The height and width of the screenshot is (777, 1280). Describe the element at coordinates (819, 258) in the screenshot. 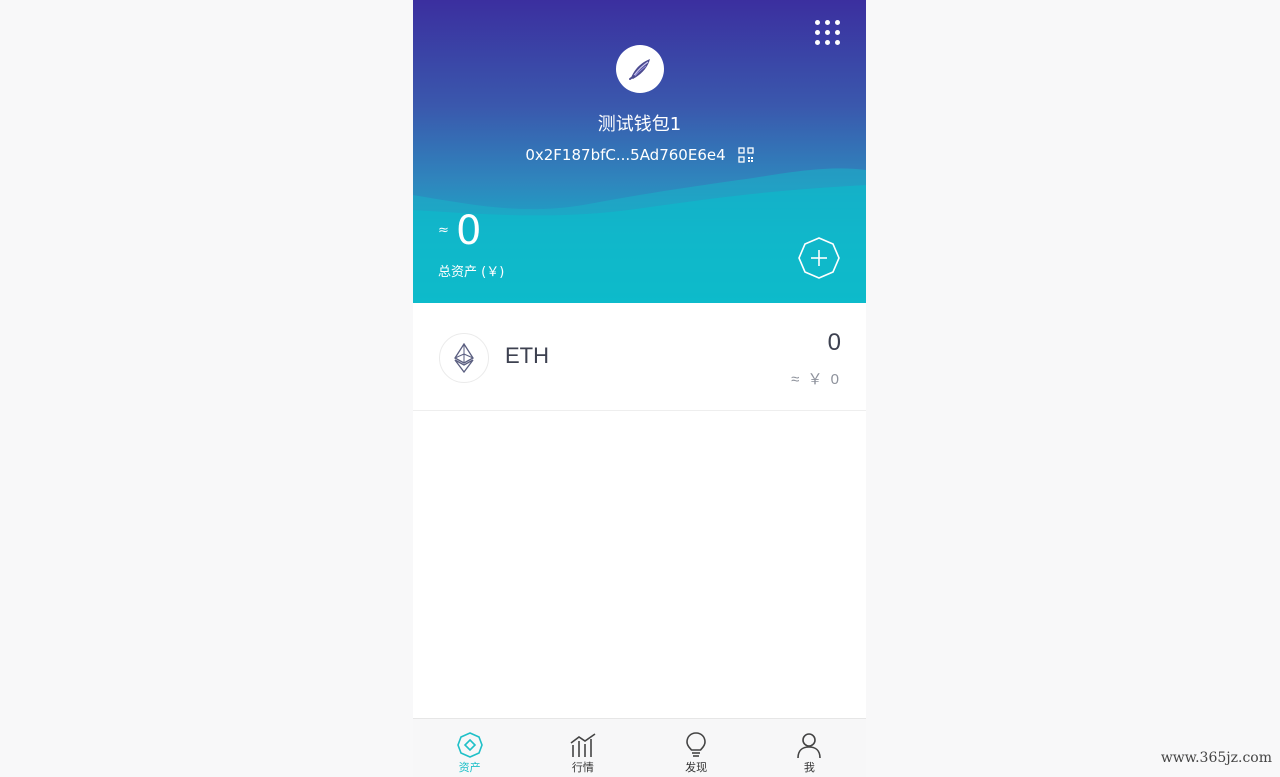

I see `add-asset-button` at that location.